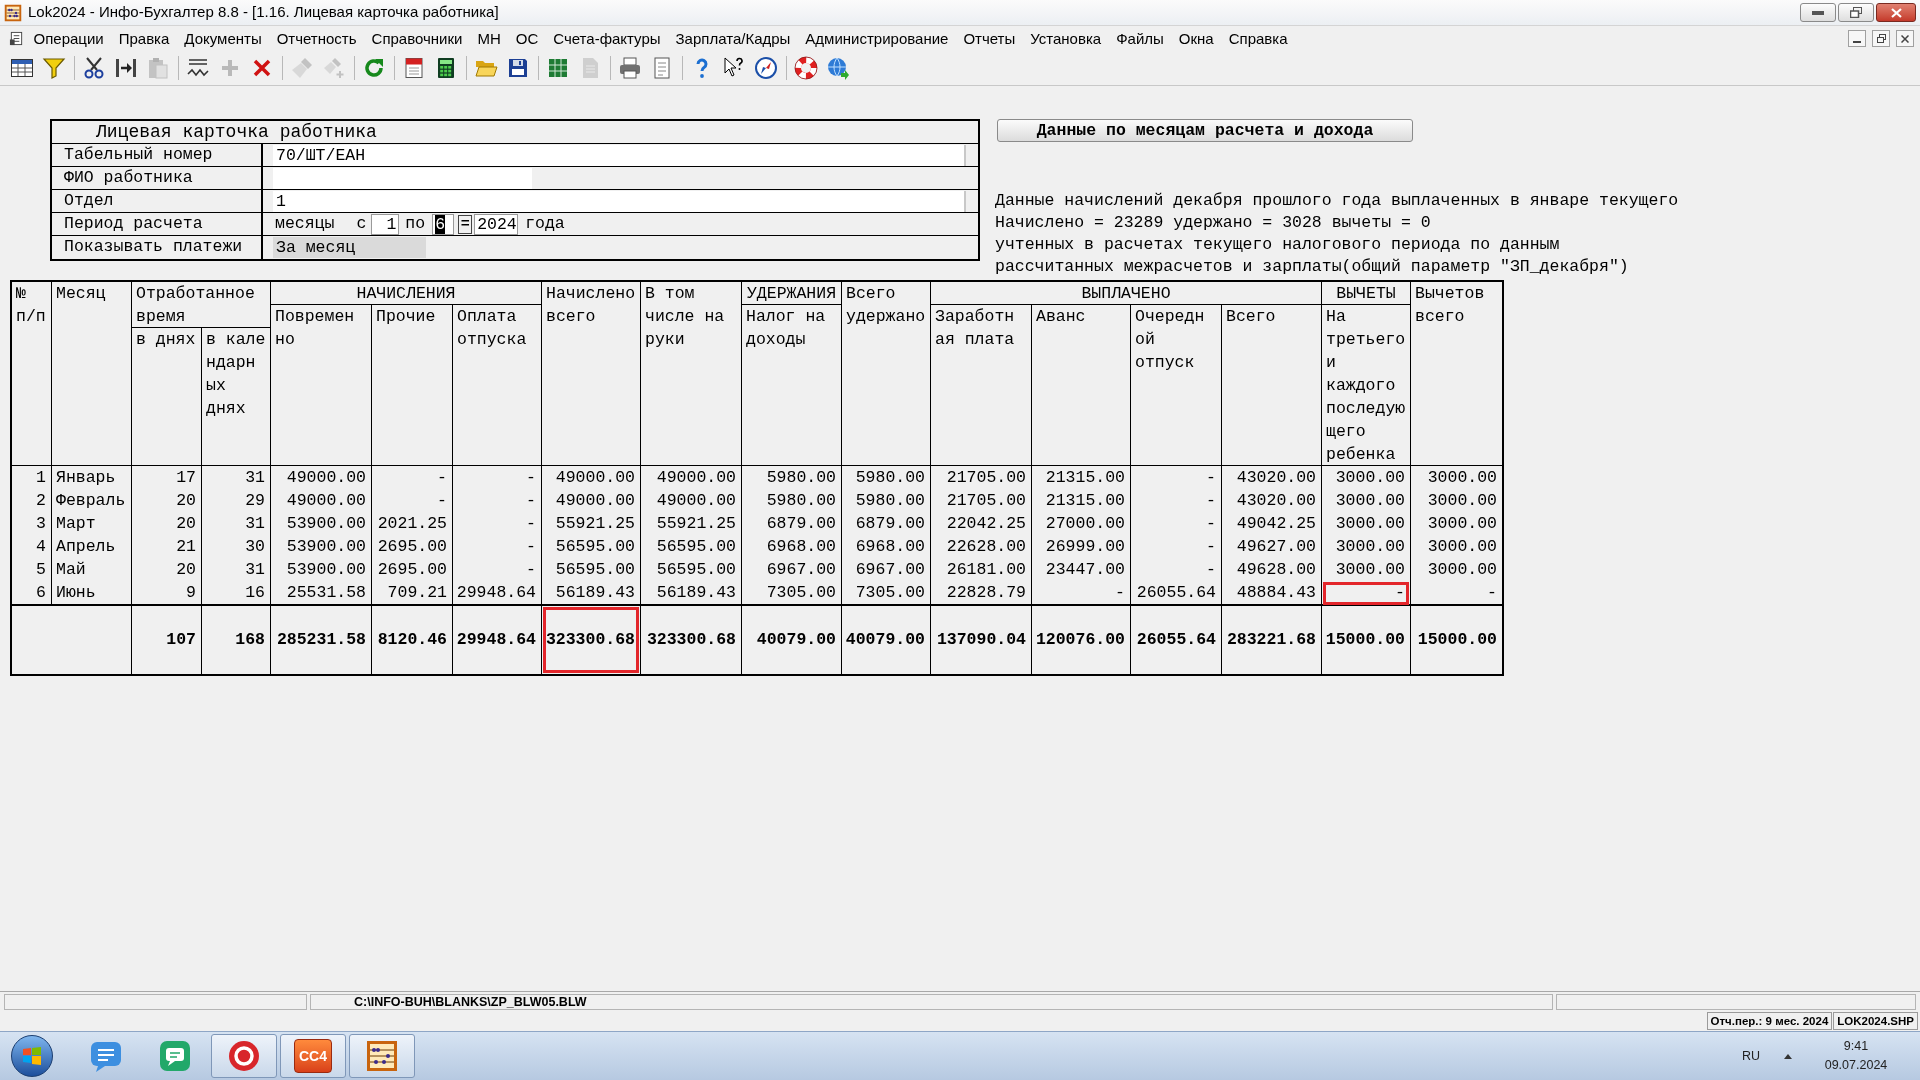 This screenshot has width=1920, height=1080. Describe the element at coordinates (1085, 524) in the screenshot. I see `table-cell-text: 27000.00` at that location.